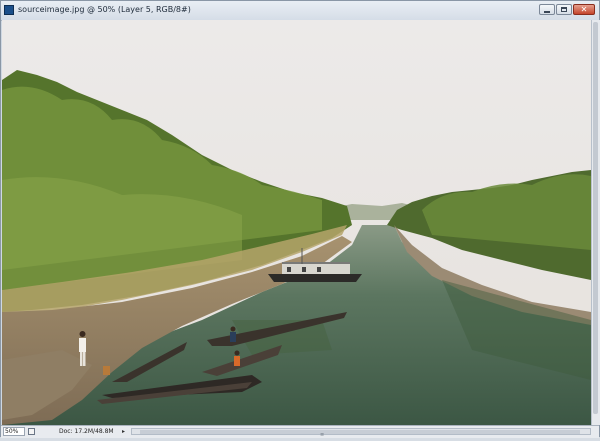  Describe the element at coordinates (9, 10) in the screenshot. I see `photoshop-icon` at that location.